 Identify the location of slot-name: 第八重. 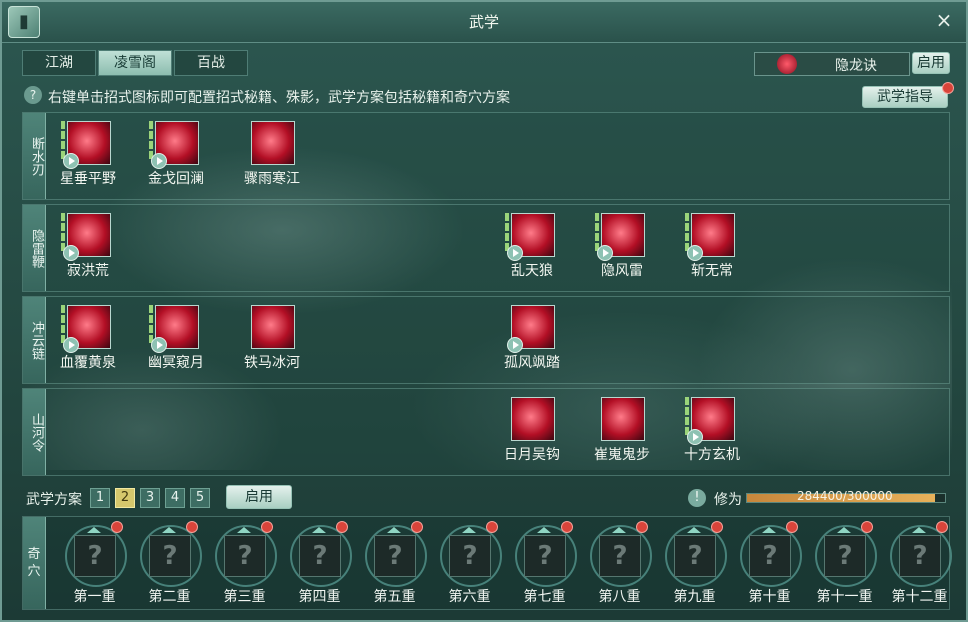
(619, 597).